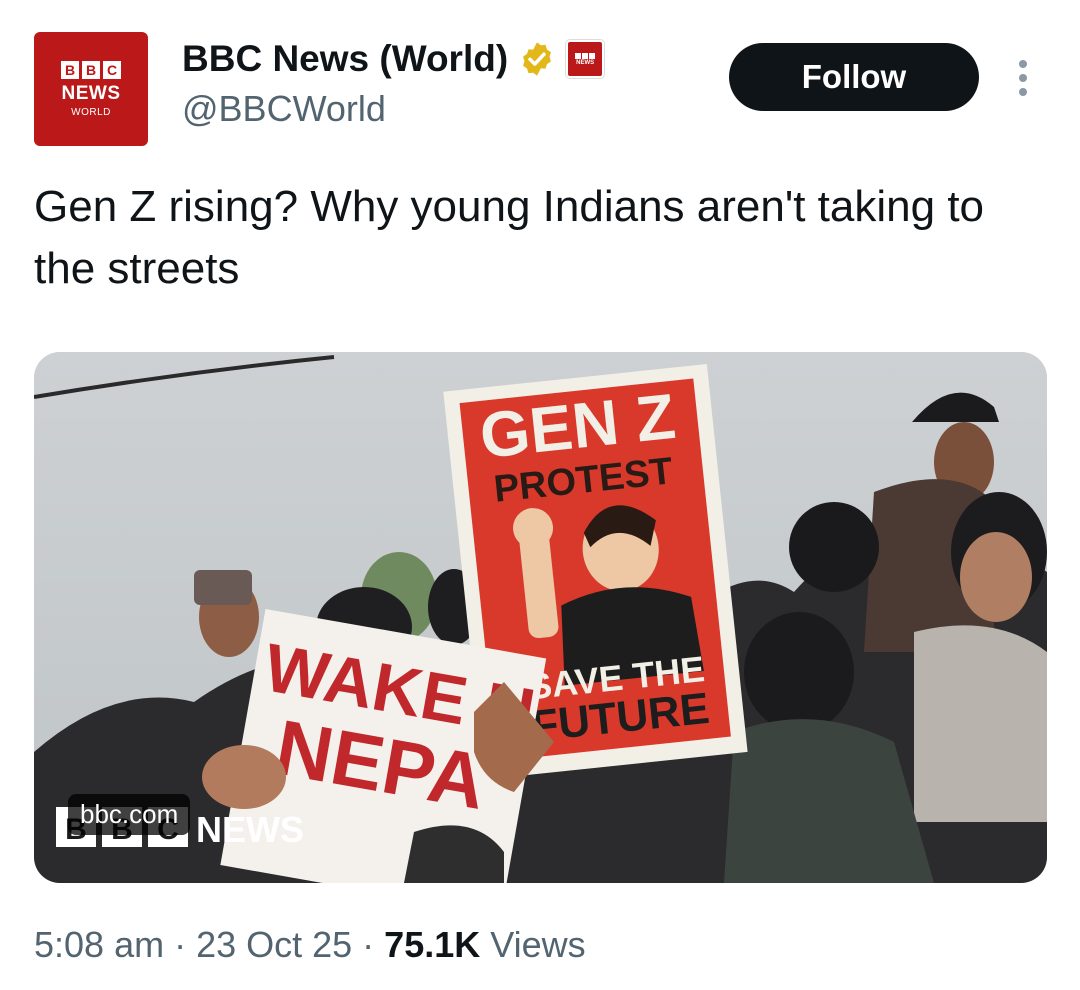 The width and height of the screenshot is (1080, 990). What do you see at coordinates (99, 944) in the screenshot?
I see `tweet-time: 5:08 am` at bounding box center [99, 944].